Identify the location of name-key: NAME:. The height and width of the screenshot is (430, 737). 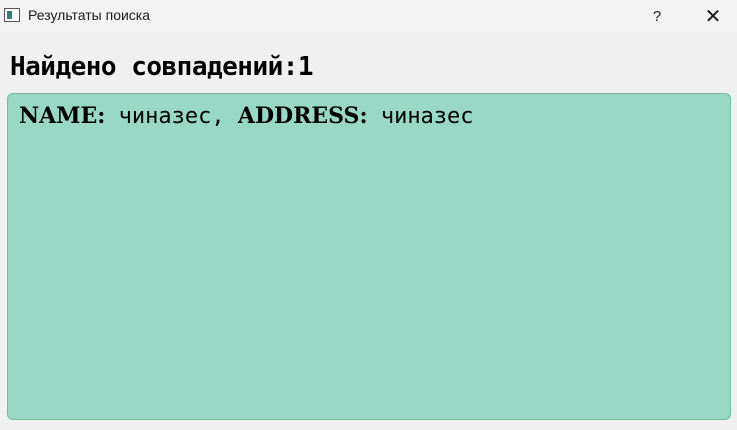
(62, 116).